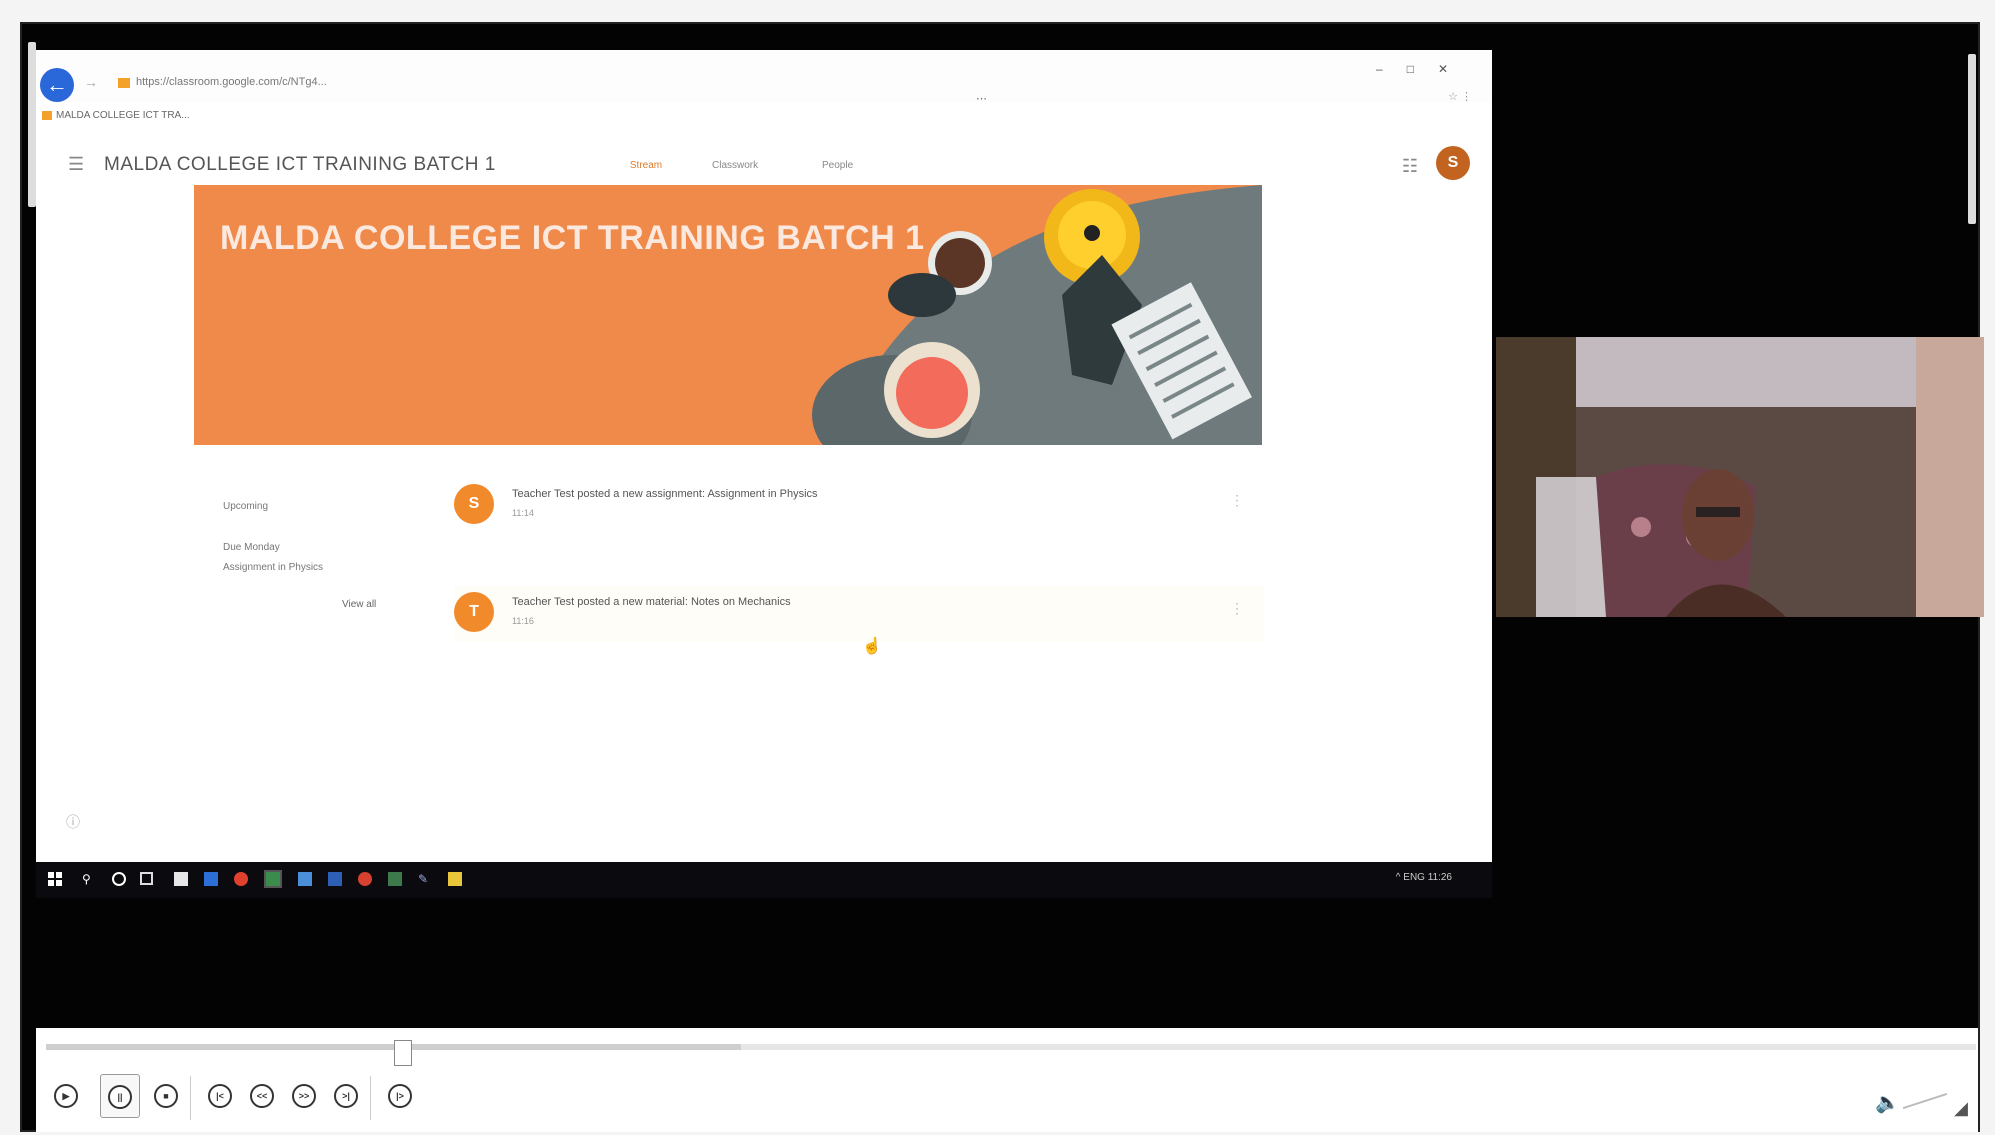  What do you see at coordinates (246, 506) in the screenshot?
I see `upcoming-heading: Upcoming` at bounding box center [246, 506].